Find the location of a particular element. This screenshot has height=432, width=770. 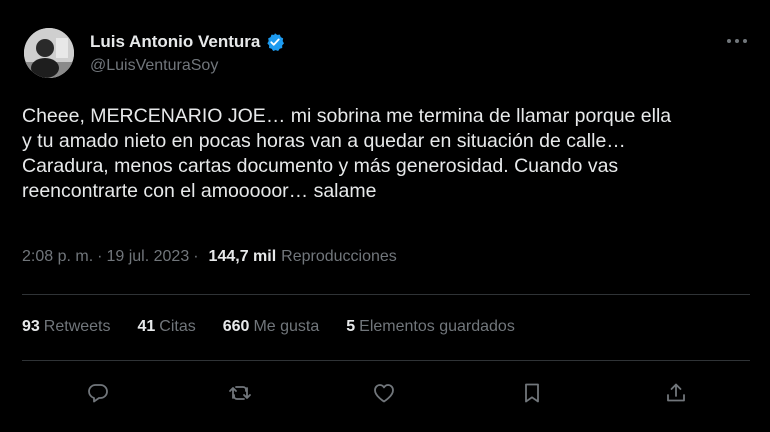

like-icon is located at coordinates (384, 393).